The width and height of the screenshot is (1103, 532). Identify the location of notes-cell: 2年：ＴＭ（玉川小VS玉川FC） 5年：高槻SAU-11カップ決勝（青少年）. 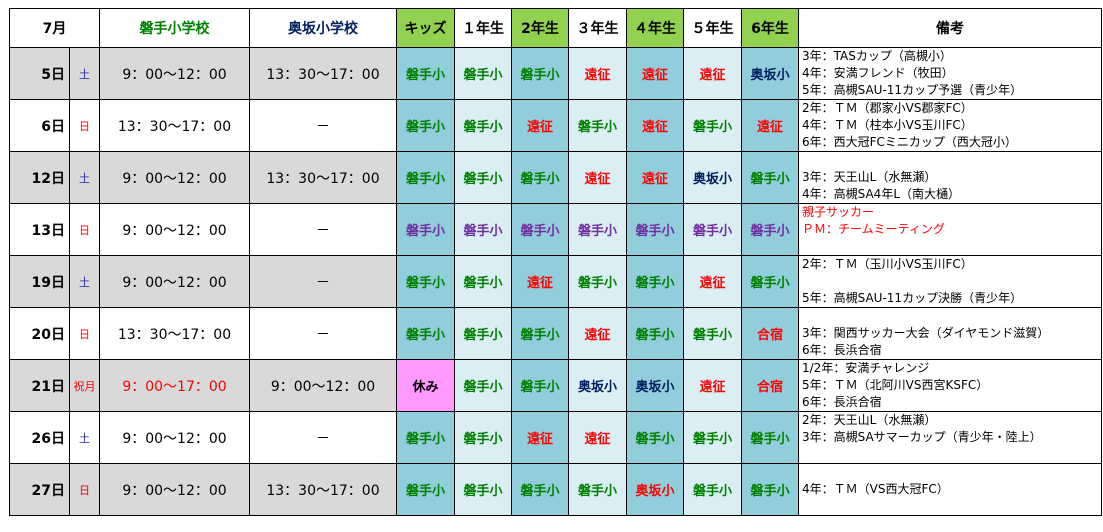
(950, 281).